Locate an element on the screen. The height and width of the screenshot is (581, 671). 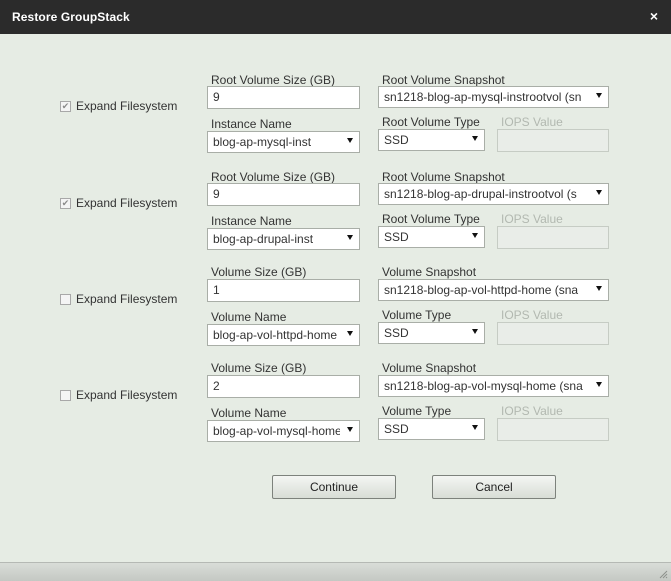
snapshot-value: sn1218-blog-ap-drupal-instrootvol (s is located at coordinates (480, 194).